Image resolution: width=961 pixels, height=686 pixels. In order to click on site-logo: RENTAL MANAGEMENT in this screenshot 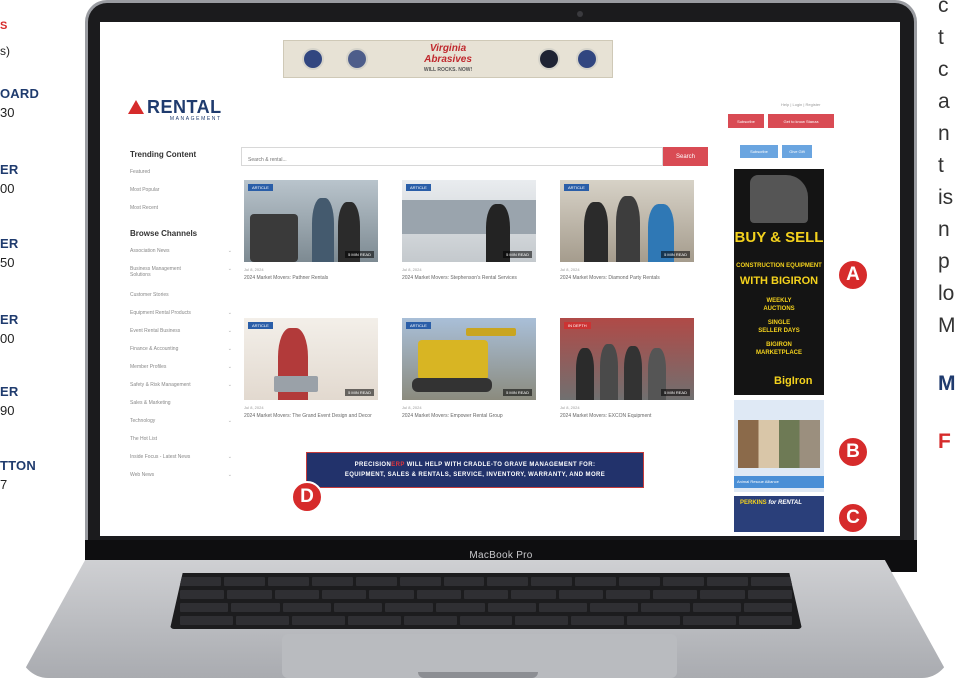, I will do `click(175, 110)`.